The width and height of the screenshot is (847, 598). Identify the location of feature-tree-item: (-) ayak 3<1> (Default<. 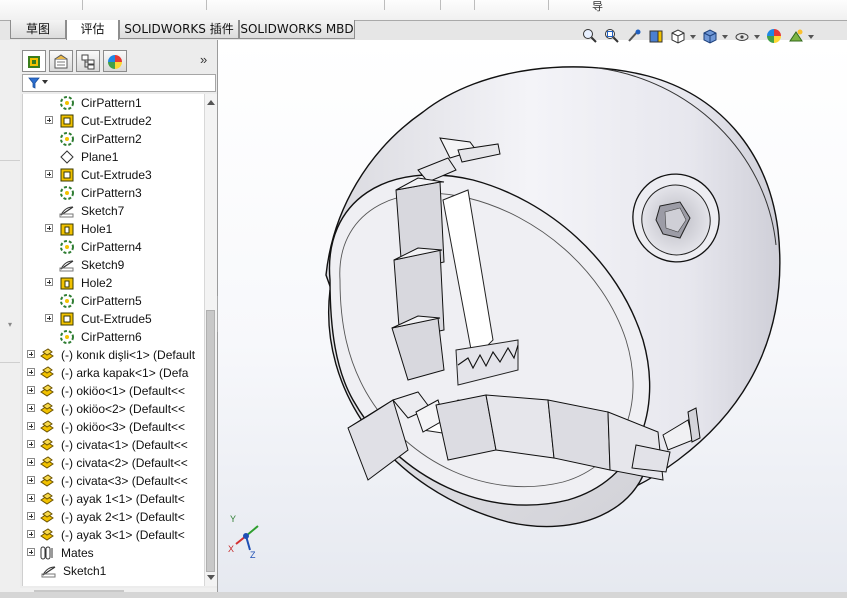
(113, 535).